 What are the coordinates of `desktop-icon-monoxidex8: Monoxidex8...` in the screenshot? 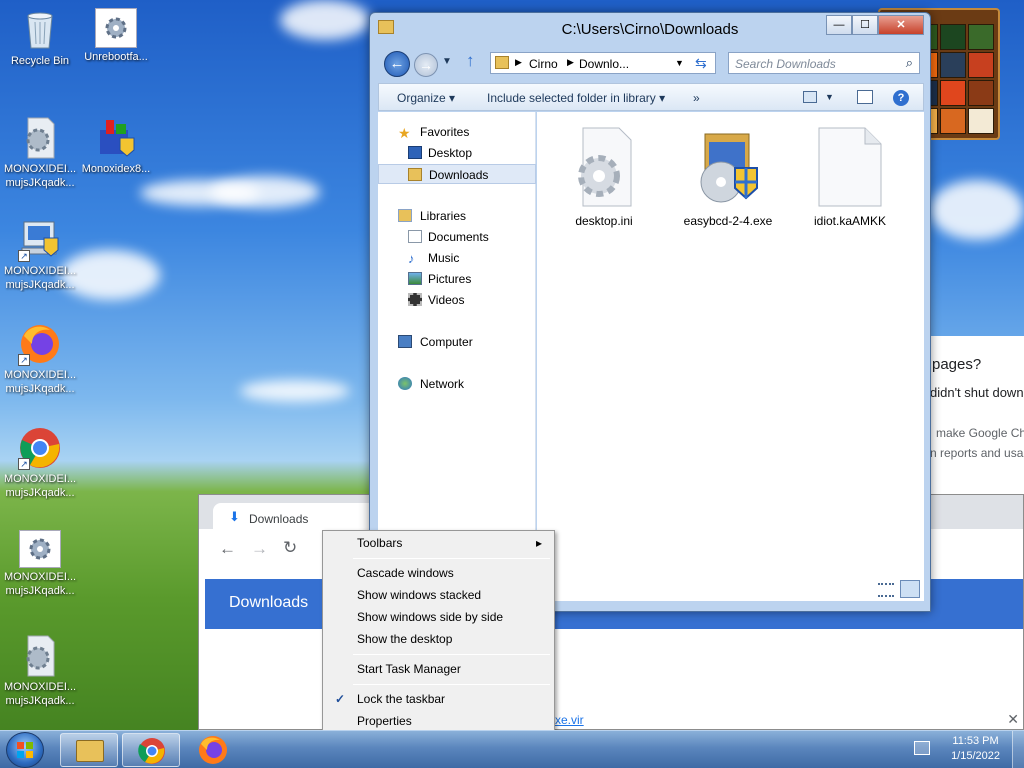 It's located at (116, 146).